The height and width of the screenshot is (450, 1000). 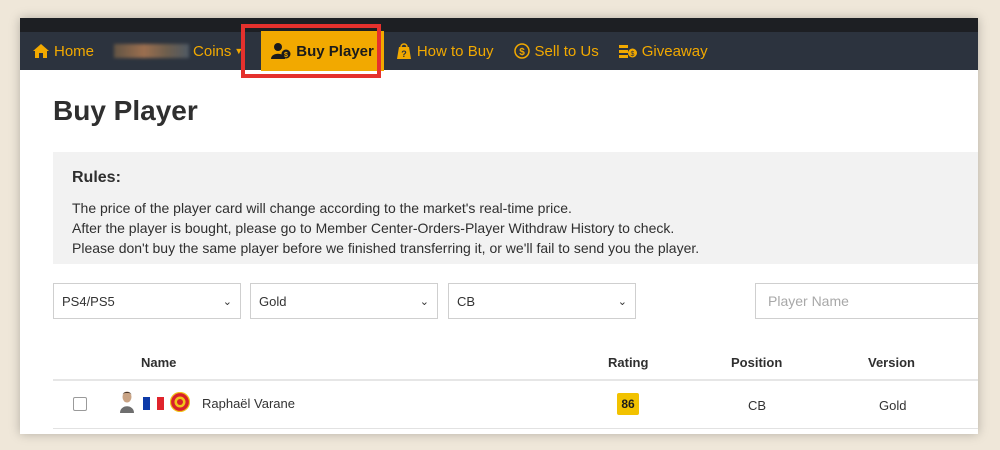 I want to click on table-header-divider, so click(x=515, y=380).